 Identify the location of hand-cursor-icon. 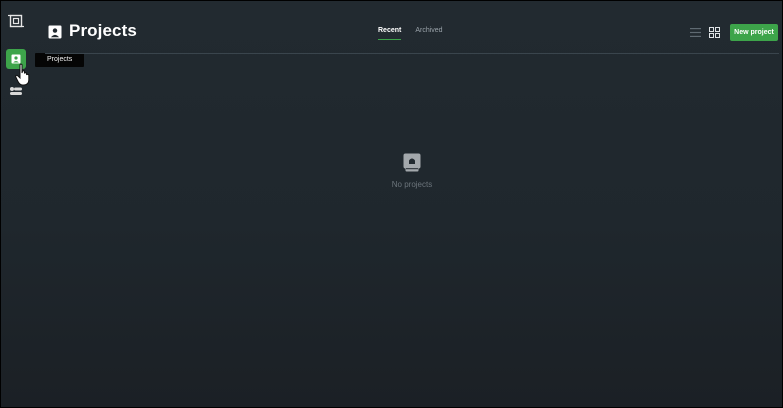
(22, 74).